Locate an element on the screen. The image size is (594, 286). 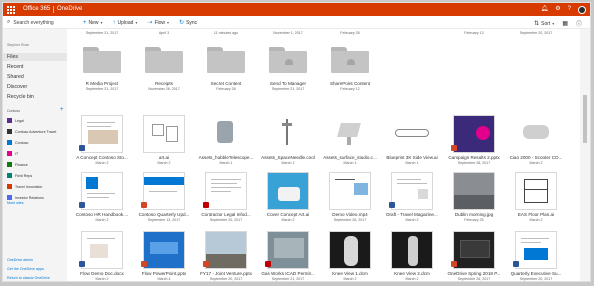
info-icon: ⓘ is located at coordinates (579, 23).